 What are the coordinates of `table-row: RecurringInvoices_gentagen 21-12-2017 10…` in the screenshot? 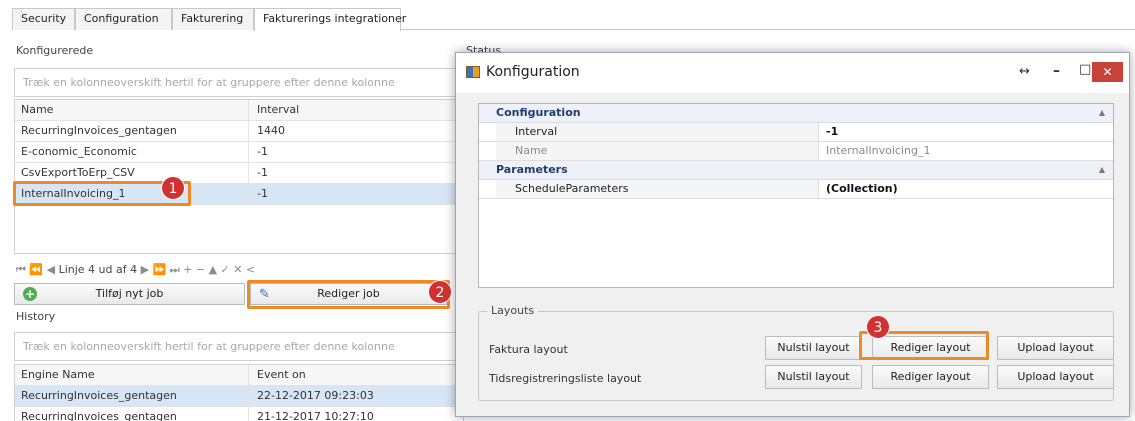 It's located at (239, 414).